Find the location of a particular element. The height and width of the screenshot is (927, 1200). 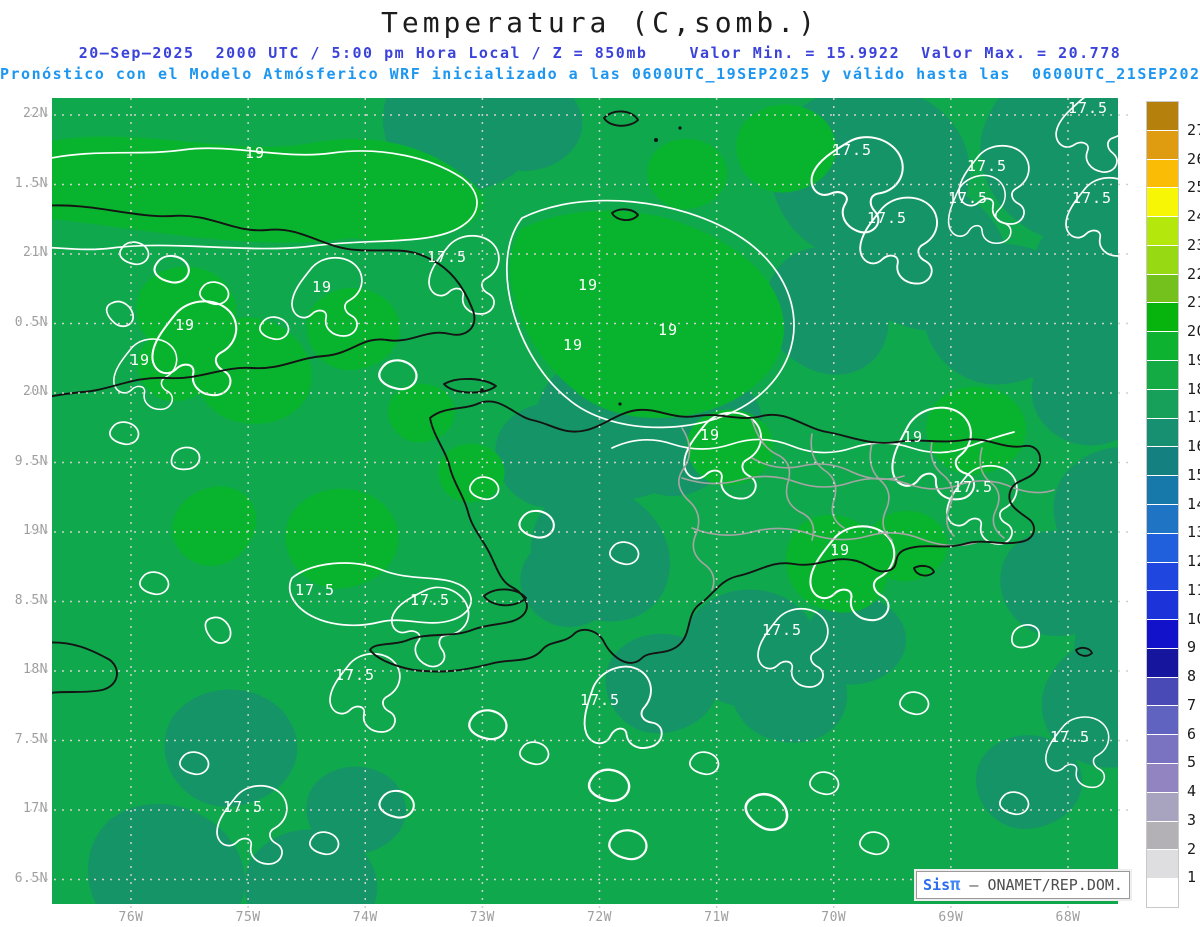

lat-tick-label: 18N is located at coordinates (35, 669).